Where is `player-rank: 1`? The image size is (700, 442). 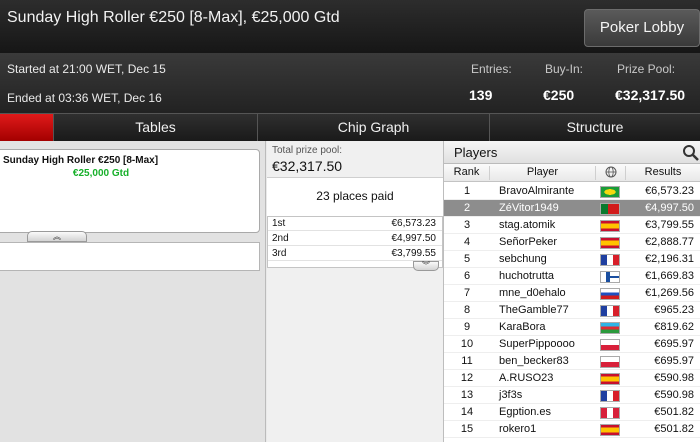
player-rank: 1 is located at coordinates (467, 191).